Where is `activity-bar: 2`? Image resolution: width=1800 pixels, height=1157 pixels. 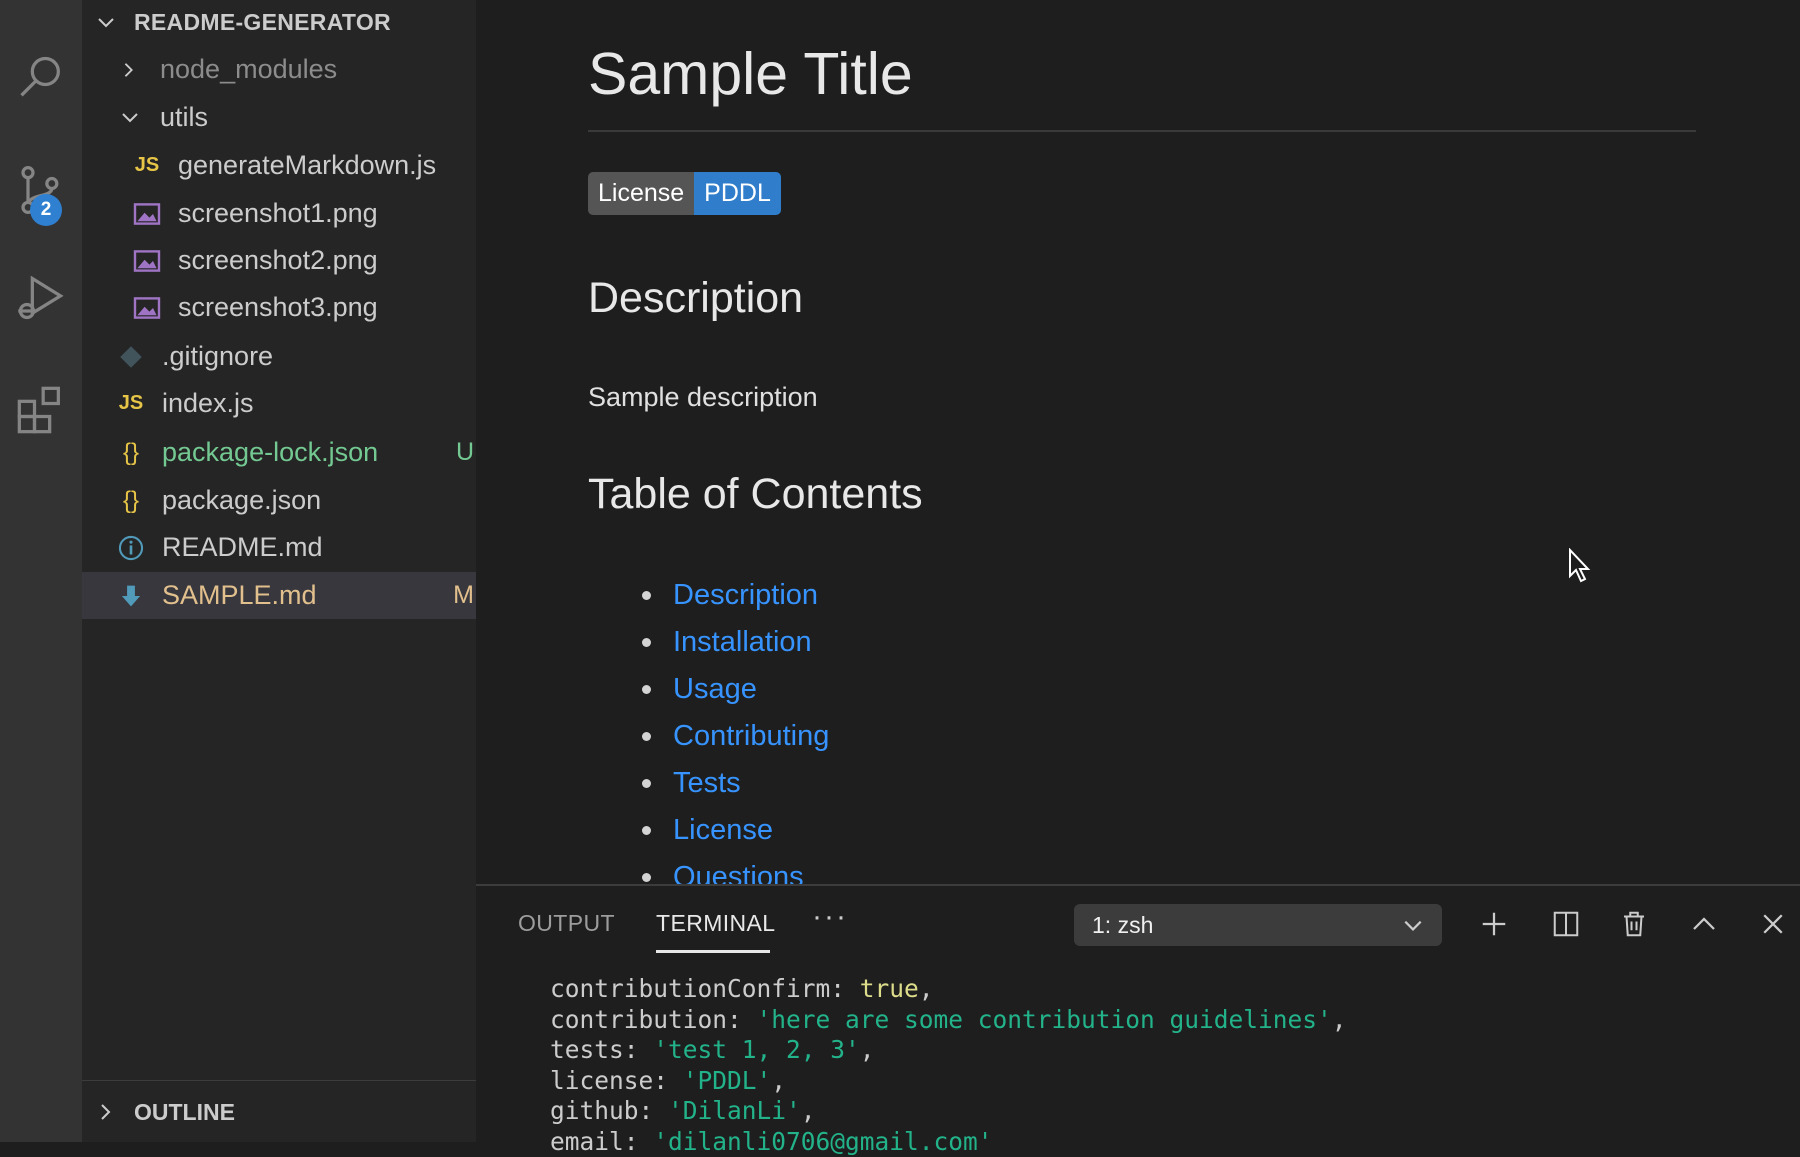 activity-bar: 2 is located at coordinates (41, 571).